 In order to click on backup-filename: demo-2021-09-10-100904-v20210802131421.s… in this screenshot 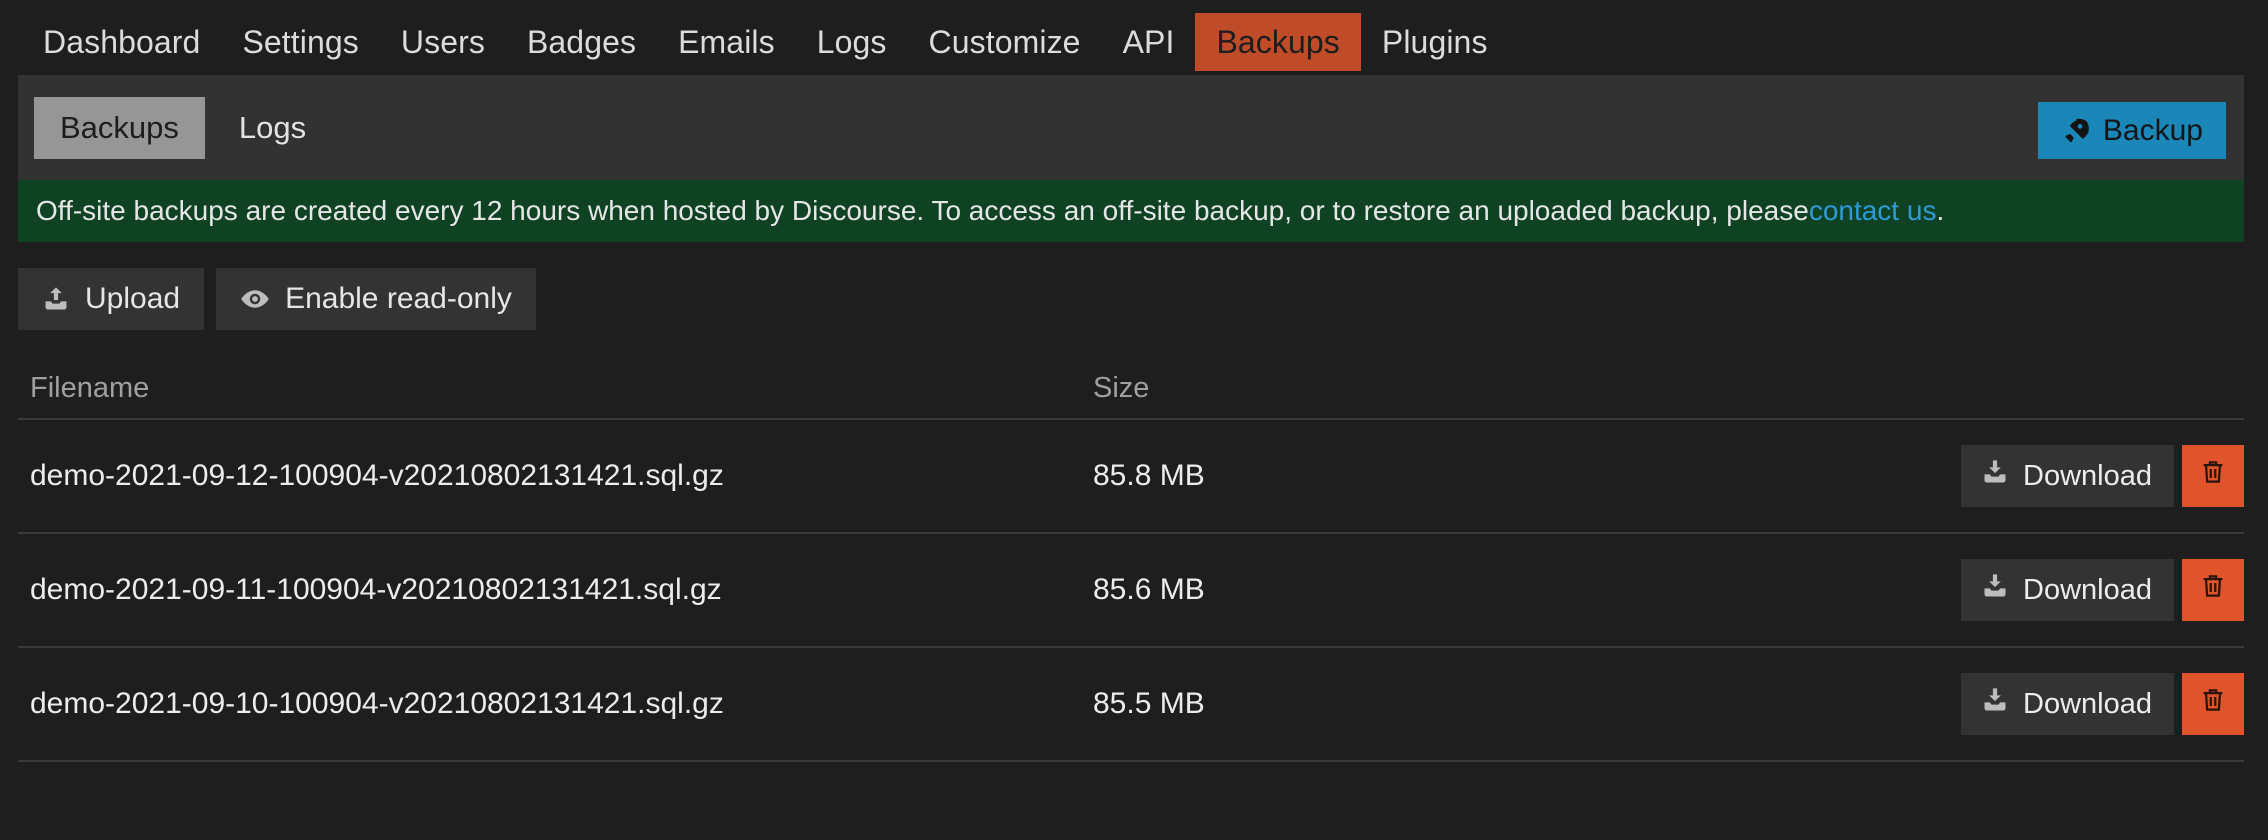, I will do `click(377, 703)`.